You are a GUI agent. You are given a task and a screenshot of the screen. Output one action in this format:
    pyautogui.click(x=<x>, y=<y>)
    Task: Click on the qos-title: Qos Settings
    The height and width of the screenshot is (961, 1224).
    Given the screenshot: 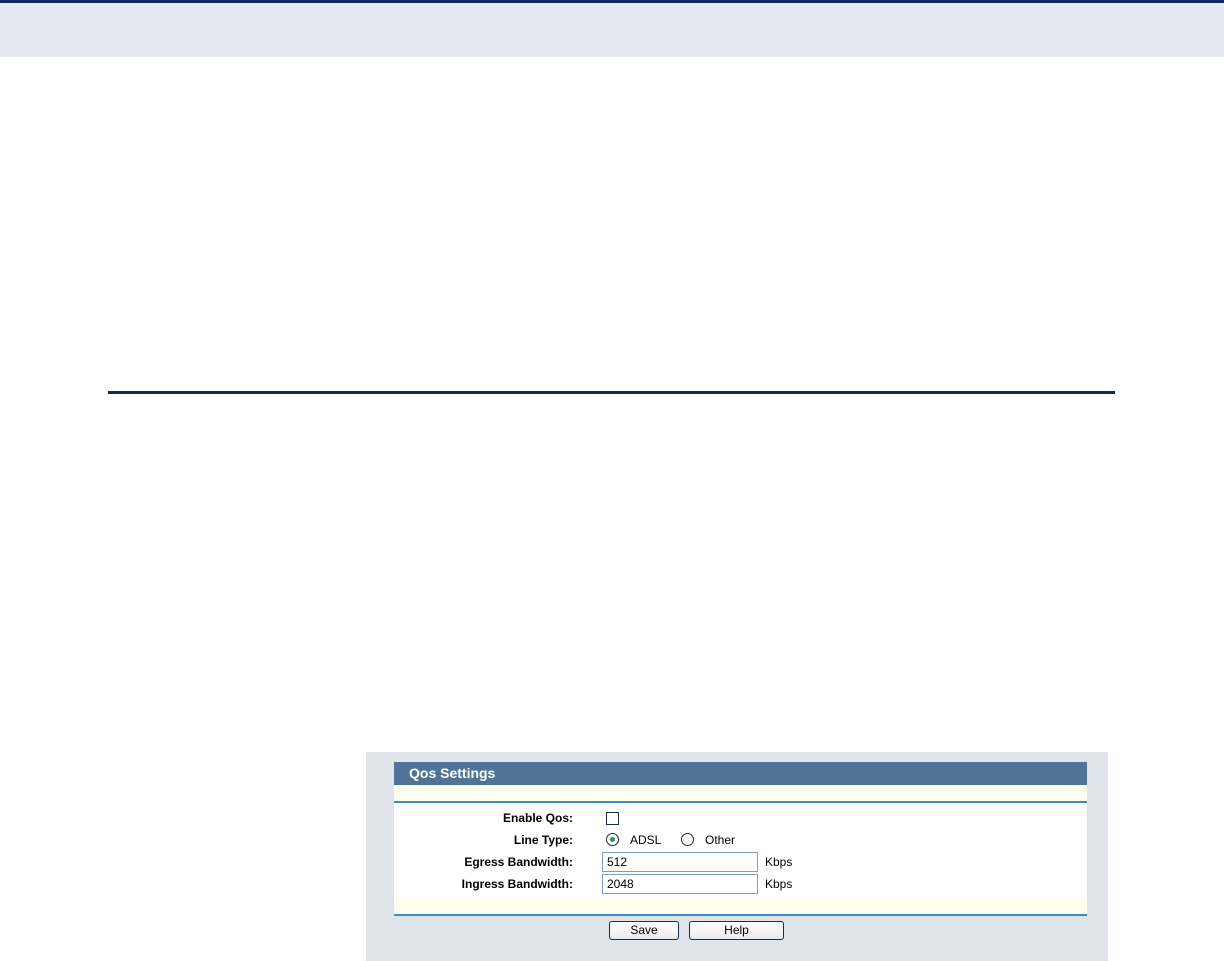 What is the action you would take?
    pyautogui.click(x=740, y=773)
    